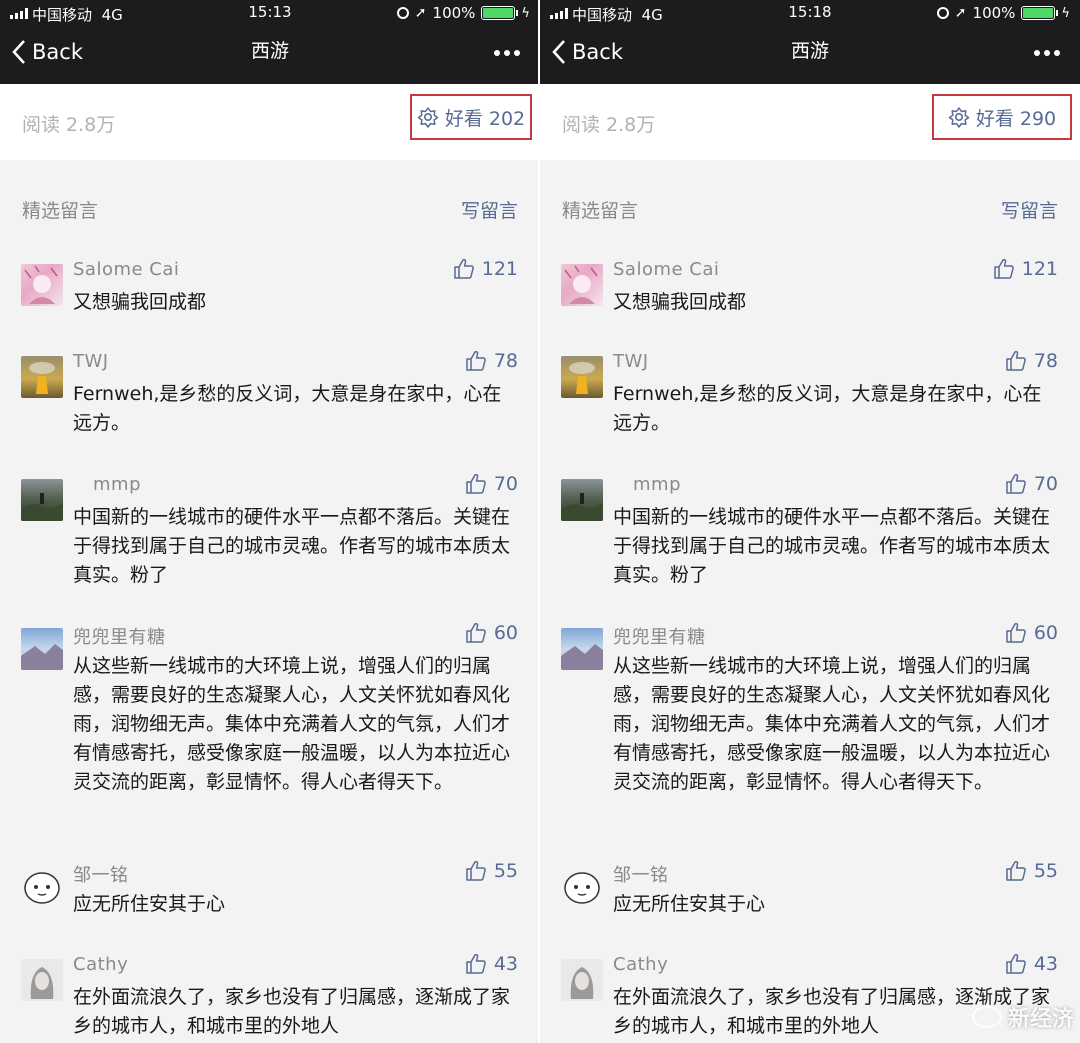 The height and width of the screenshot is (1043, 1080). I want to click on haokan-label: 好看 290, so click(1016, 118).